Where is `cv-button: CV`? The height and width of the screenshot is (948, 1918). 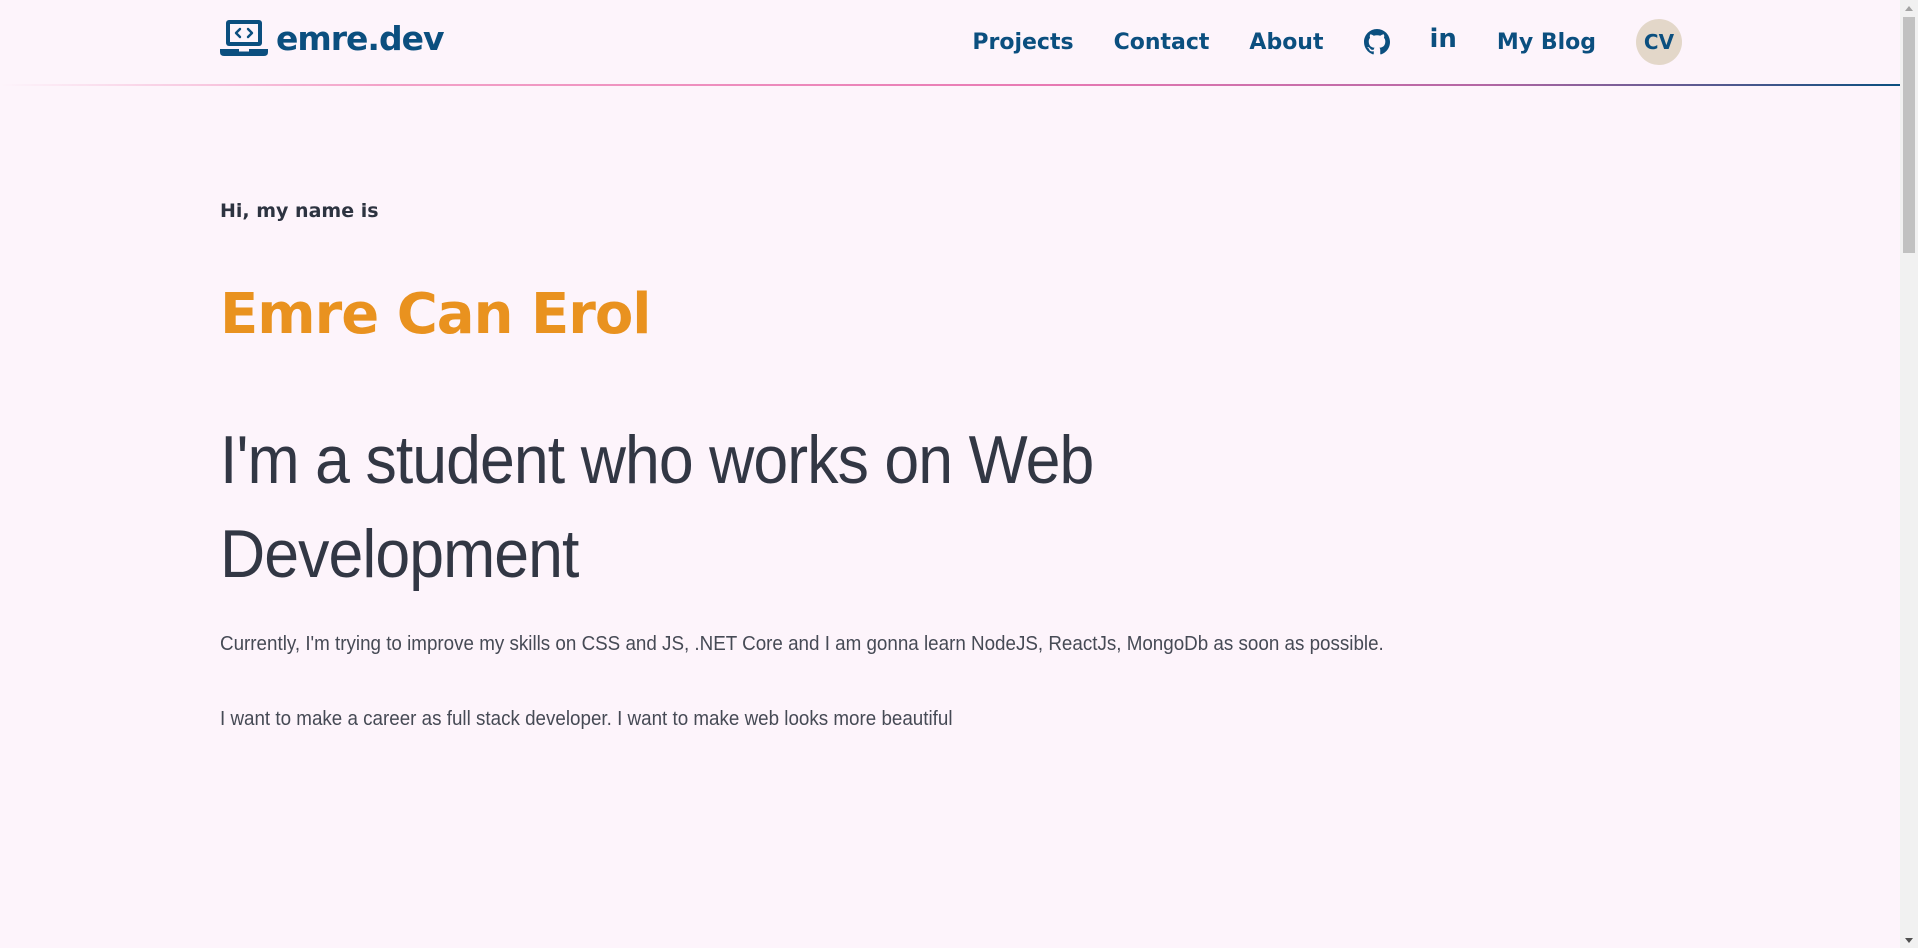
cv-button: CV is located at coordinates (1659, 42).